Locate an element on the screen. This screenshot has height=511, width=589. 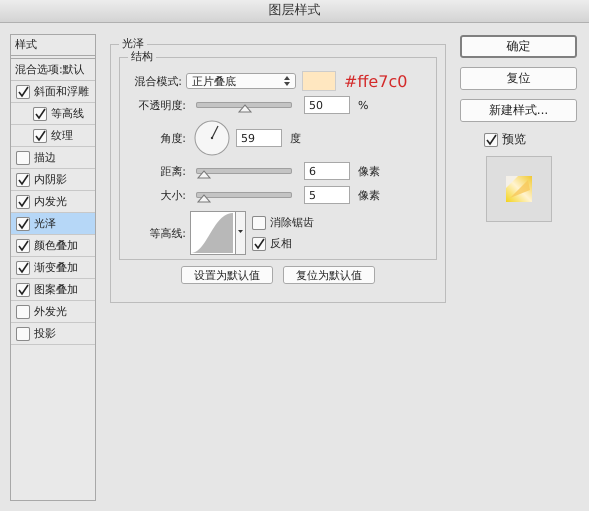
sidebar-item: 描边 is located at coordinates (45, 157).